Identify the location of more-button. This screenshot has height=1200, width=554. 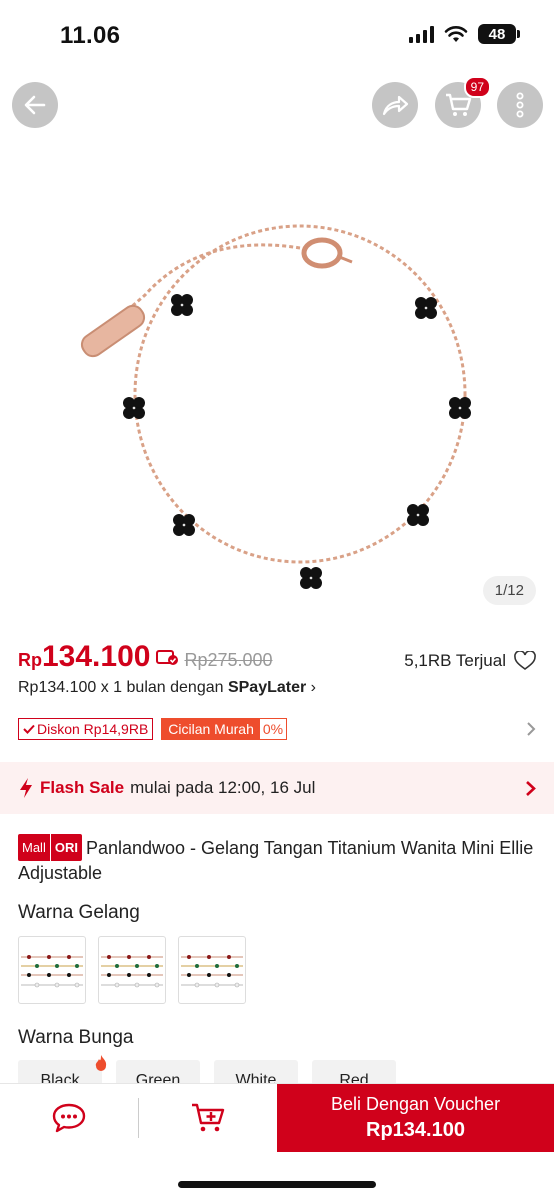
(520, 105).